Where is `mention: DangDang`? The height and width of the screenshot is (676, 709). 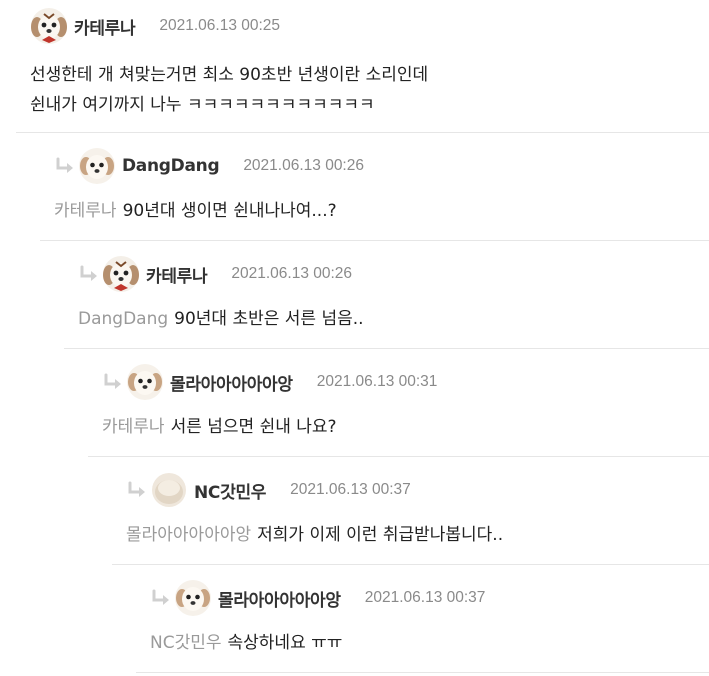 mention: DangDang is located at coordinates (123, 319).